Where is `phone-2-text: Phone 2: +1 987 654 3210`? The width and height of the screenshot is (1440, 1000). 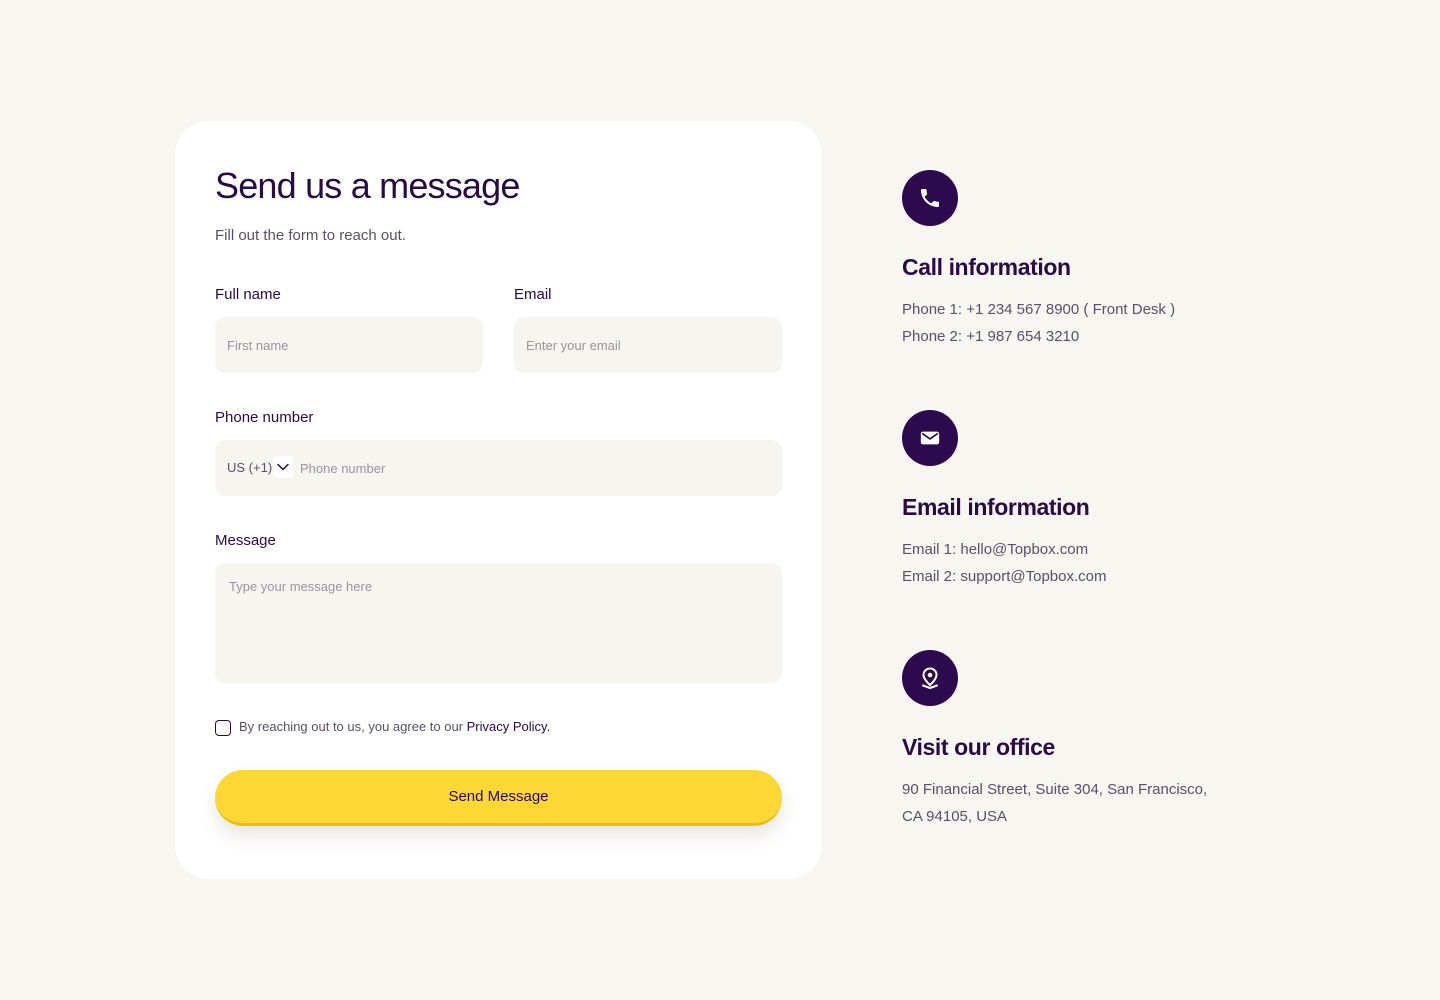 phone-2-text: Phone 2: +1 987 654 3210 is located at coordinates (991, 336).